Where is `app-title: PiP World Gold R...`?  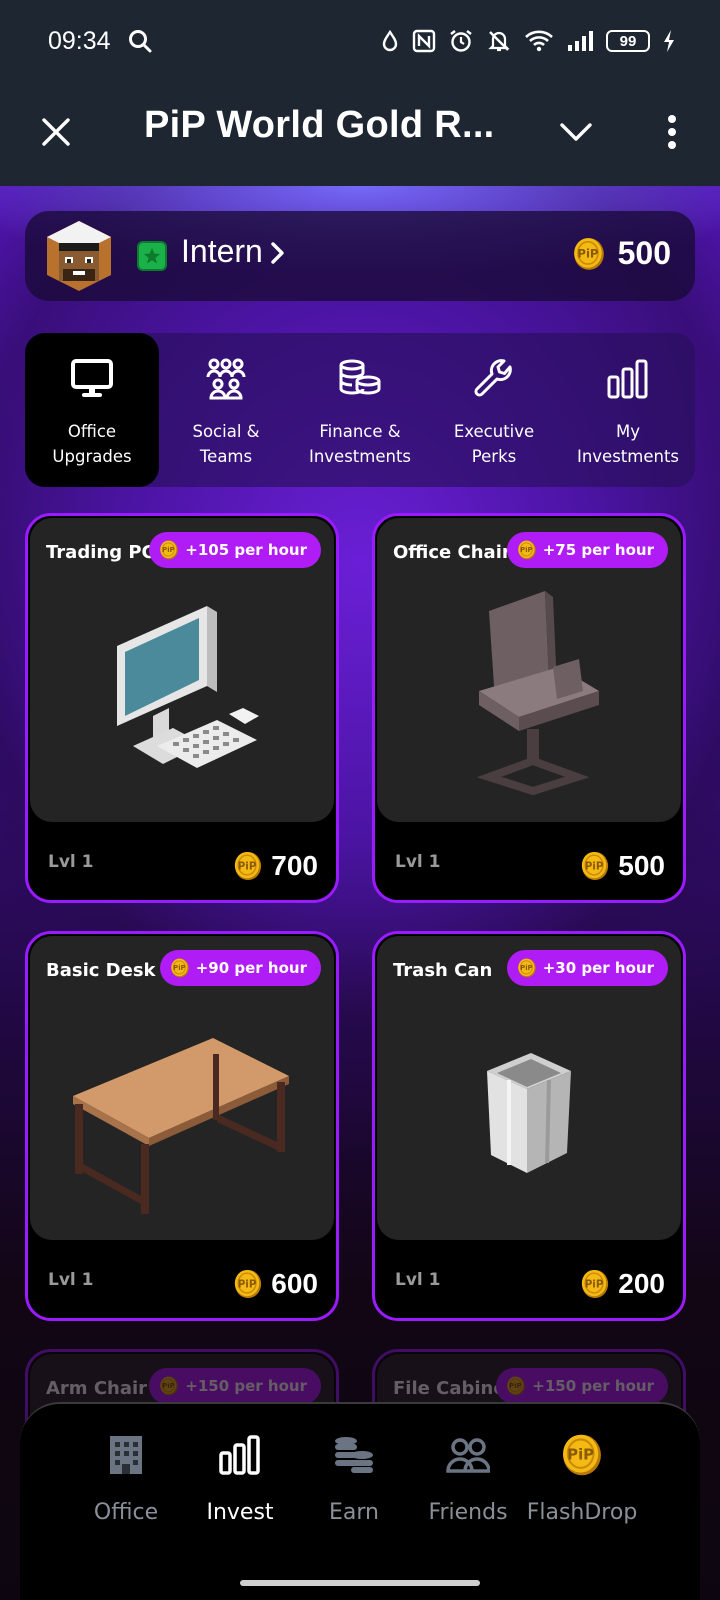 app-title: PiP World Gold R... is located at coordinates (319, 125).